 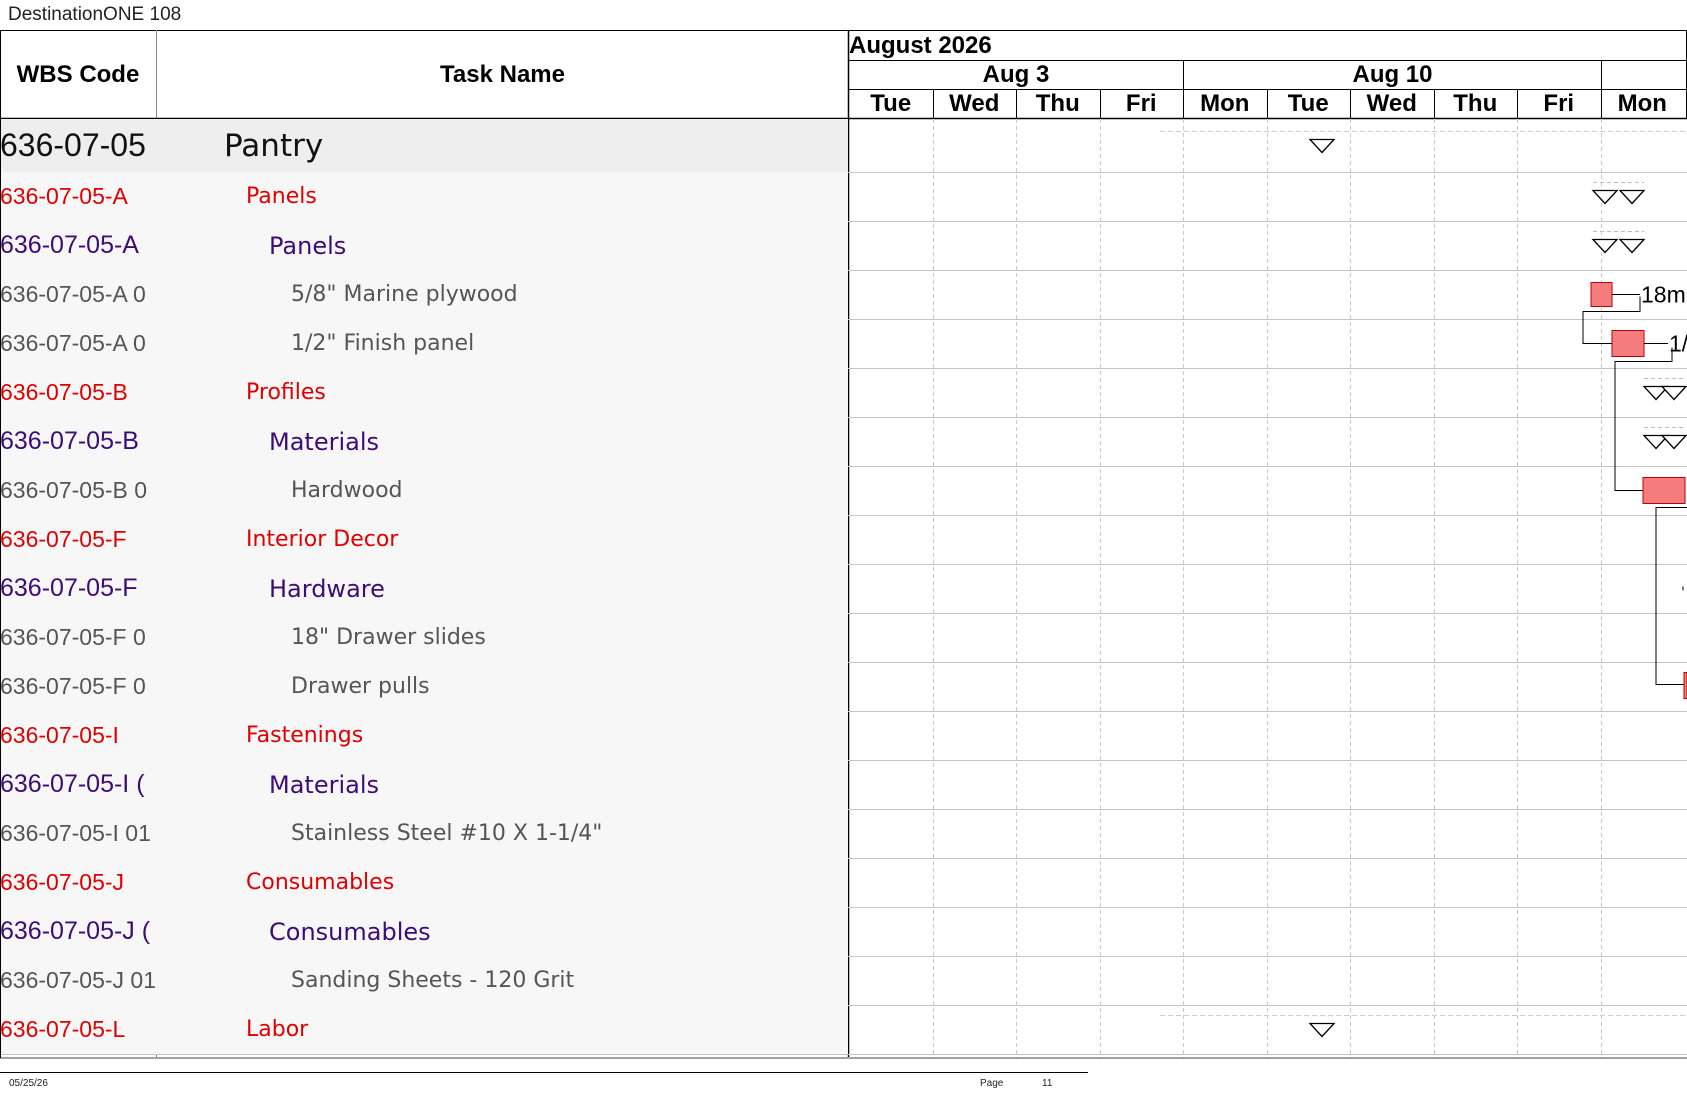 What do you see at coordinates (78, 1029) in the screenshot?
I see `wbs-code-cell: 636-07-05-L` at bounding box center [78, 1029].